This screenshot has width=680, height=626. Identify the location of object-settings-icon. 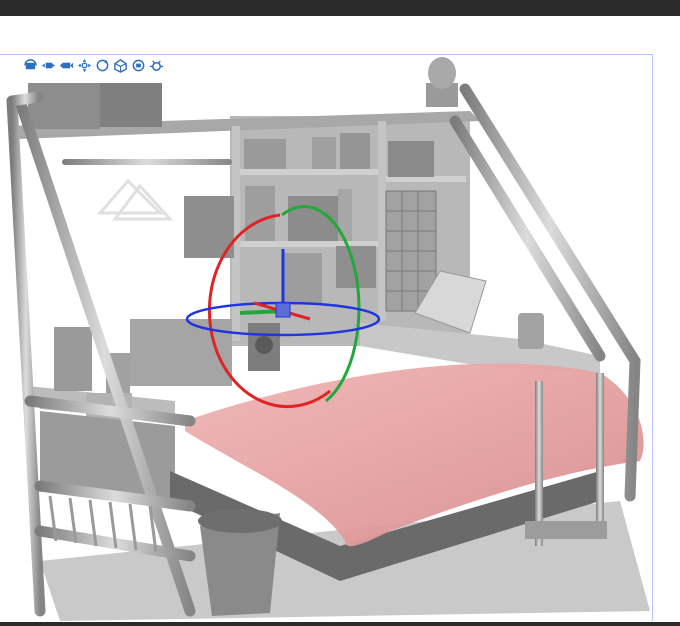
(156, 65).